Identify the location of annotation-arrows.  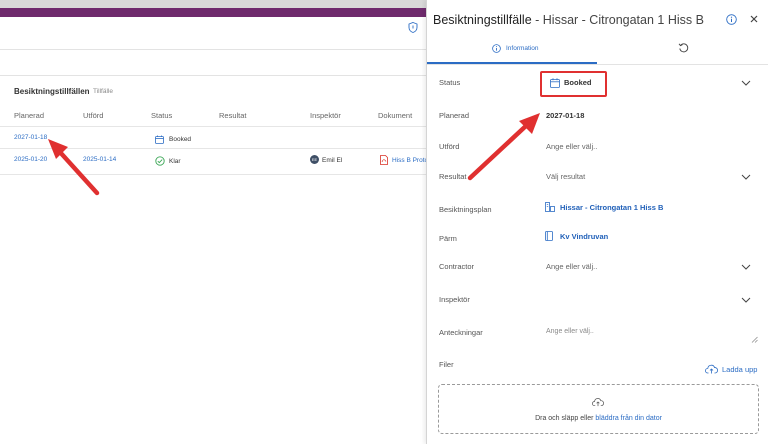
(294, 154).